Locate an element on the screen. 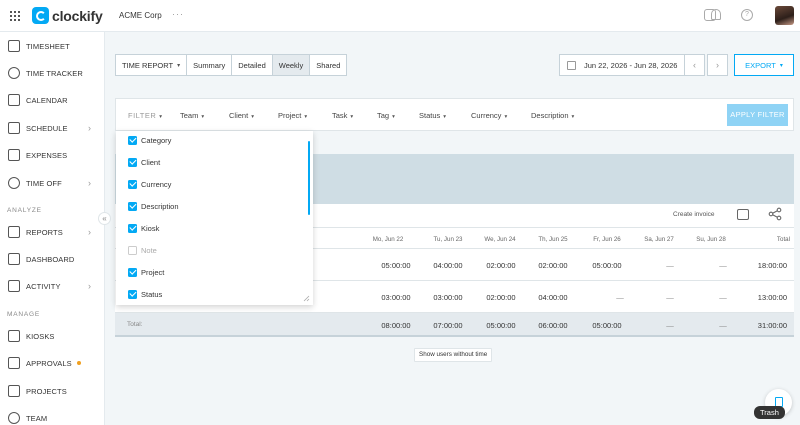  bell-icon is located at coordinates (716, 14).